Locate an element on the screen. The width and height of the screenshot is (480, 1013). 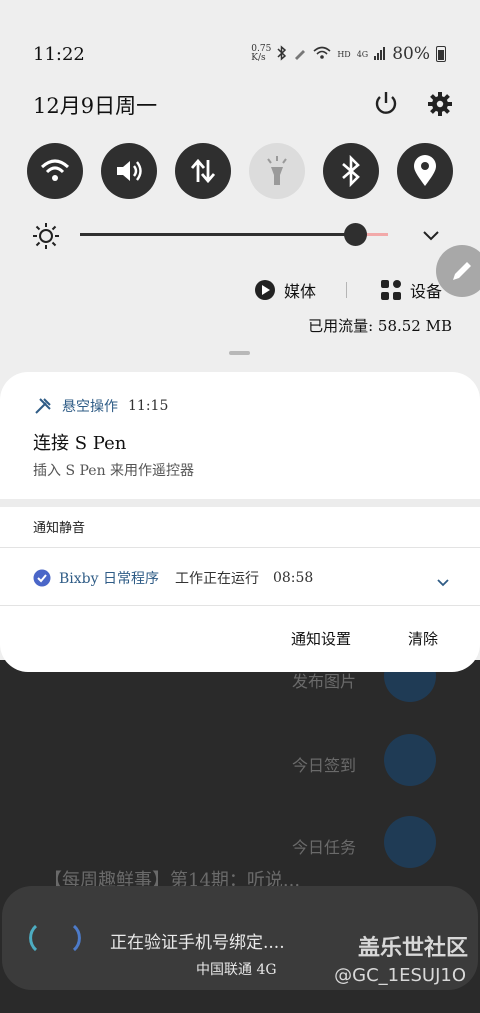
bg-checkin-button is located at coordinates (410, 760).